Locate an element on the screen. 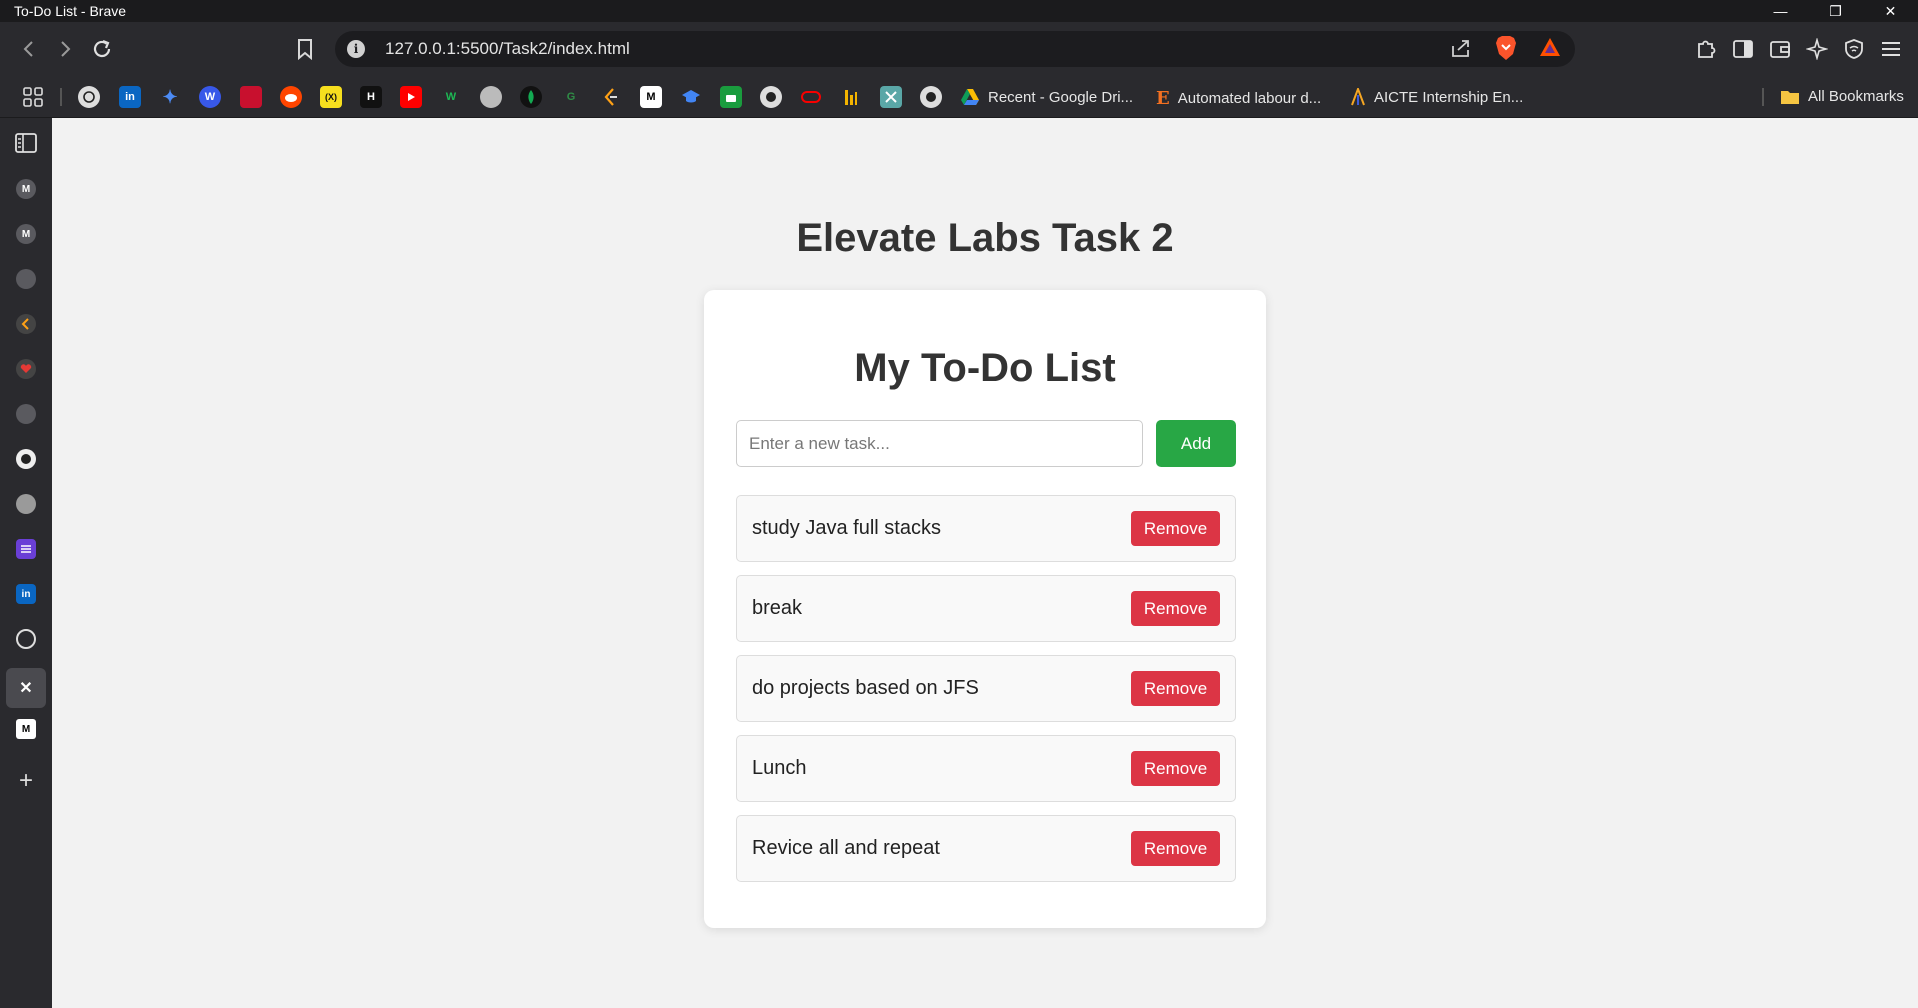  webflow-icon: W is located at coordinates (451, 97).